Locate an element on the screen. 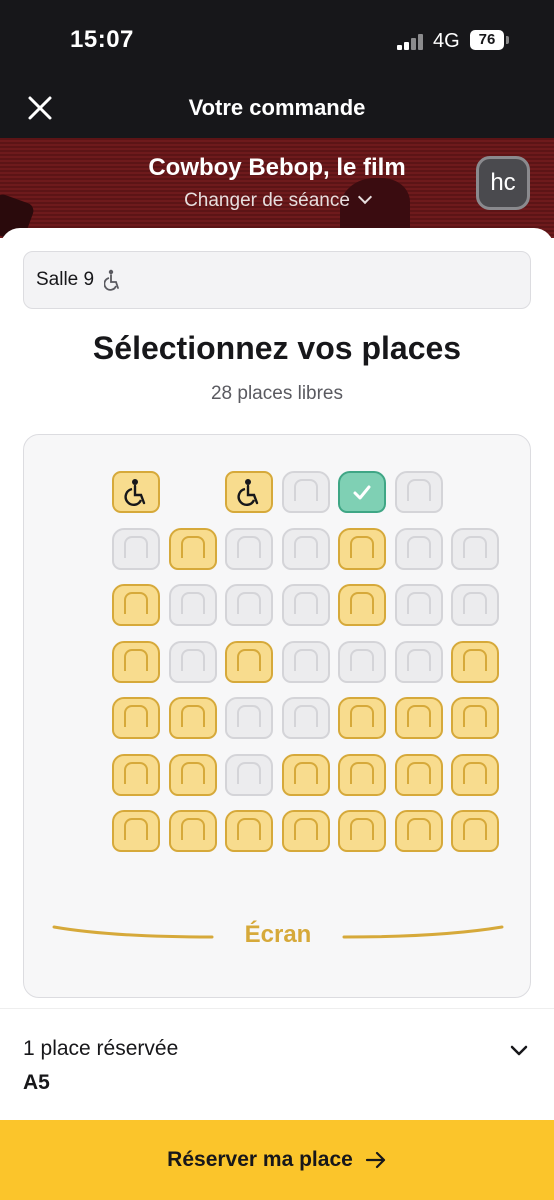  status-bar: 15:07 4G 76 is located at coordinates (277, 40).